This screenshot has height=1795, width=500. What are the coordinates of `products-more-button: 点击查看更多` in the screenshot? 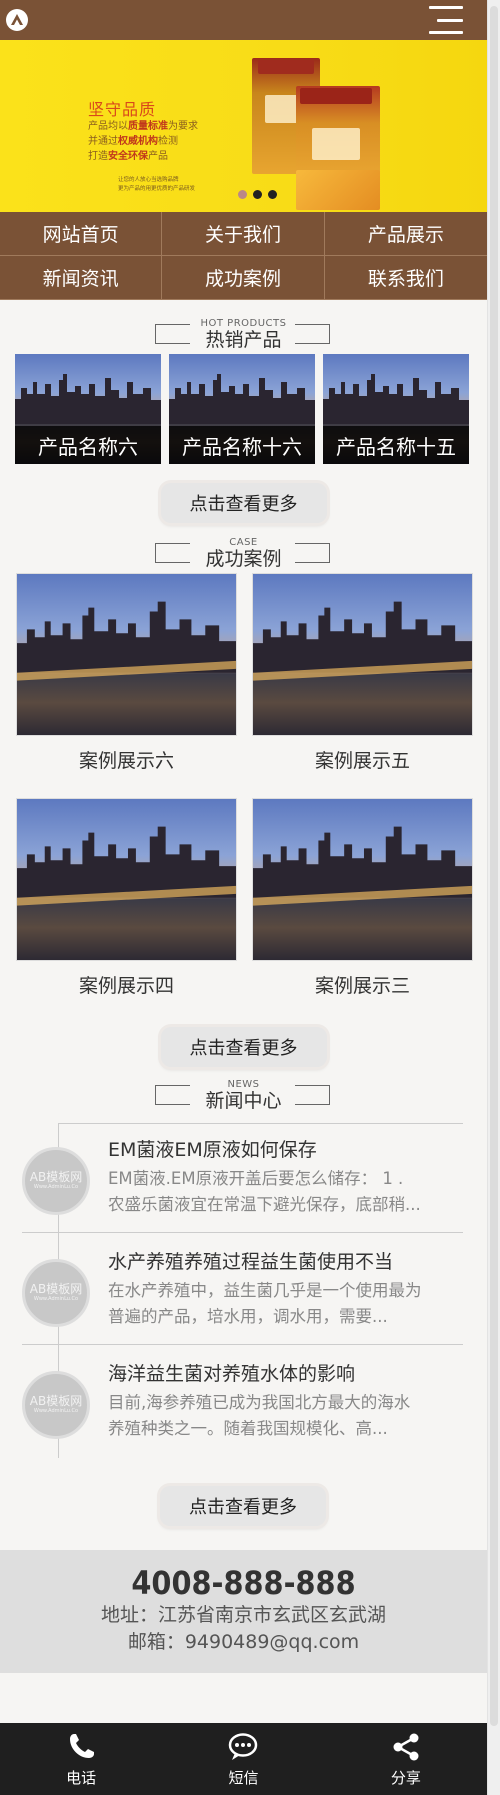 It's located at (243, 503).